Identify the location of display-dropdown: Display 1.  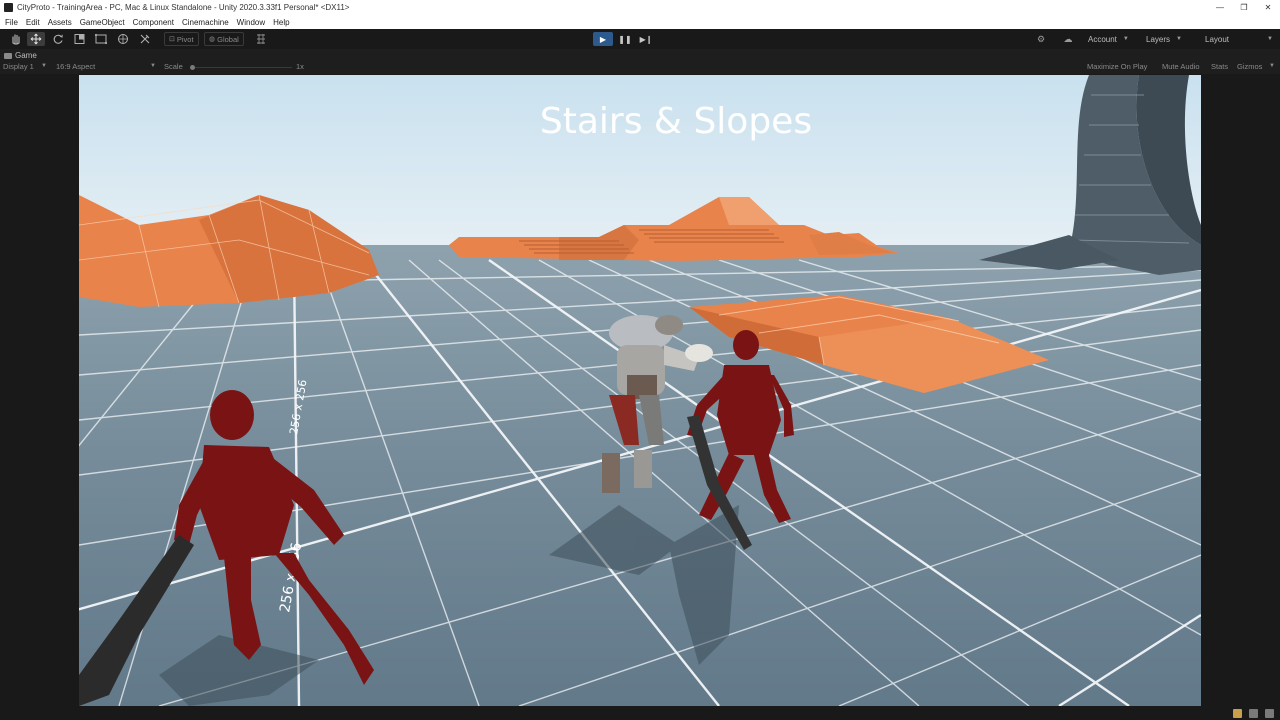
(18, 66).